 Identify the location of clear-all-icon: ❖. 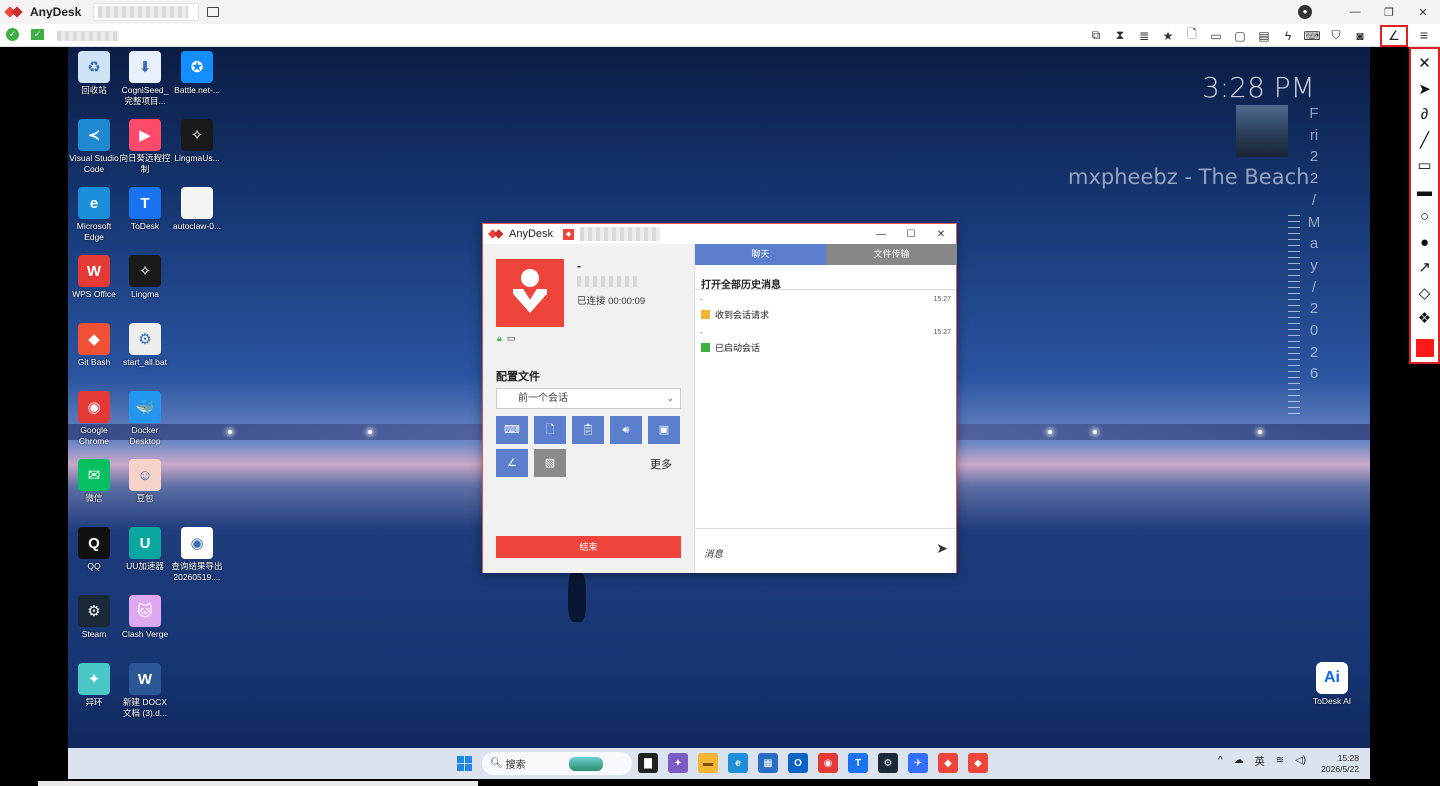
(1424, 319).